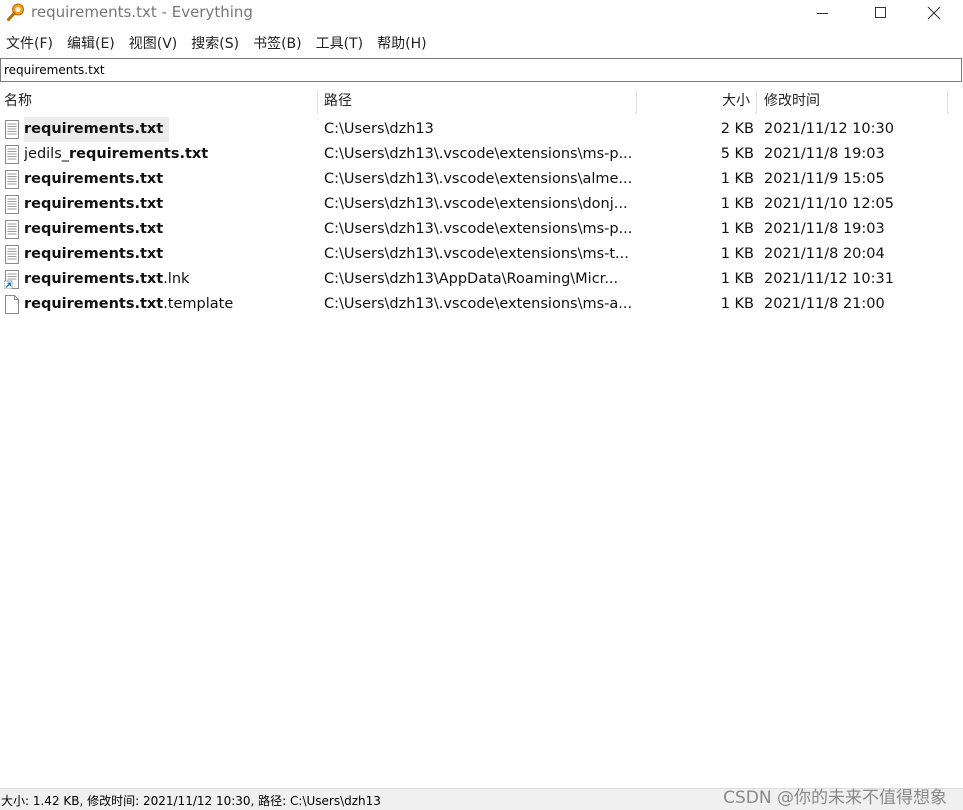 Image resolution: width=963 pixels, height=810 pixels. What do you see at coordinates (829, 279) in the screenshot?
I see `result-modified: 2021/11/12 10:31` at bounding box center [829, 279].